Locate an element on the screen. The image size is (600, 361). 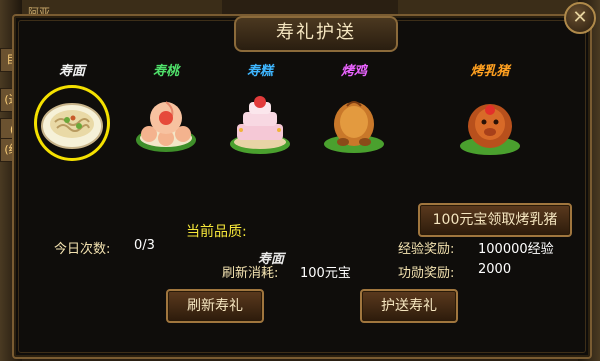
escort-gift-button: 护送寿礼 is located at coordinates (409, 306).